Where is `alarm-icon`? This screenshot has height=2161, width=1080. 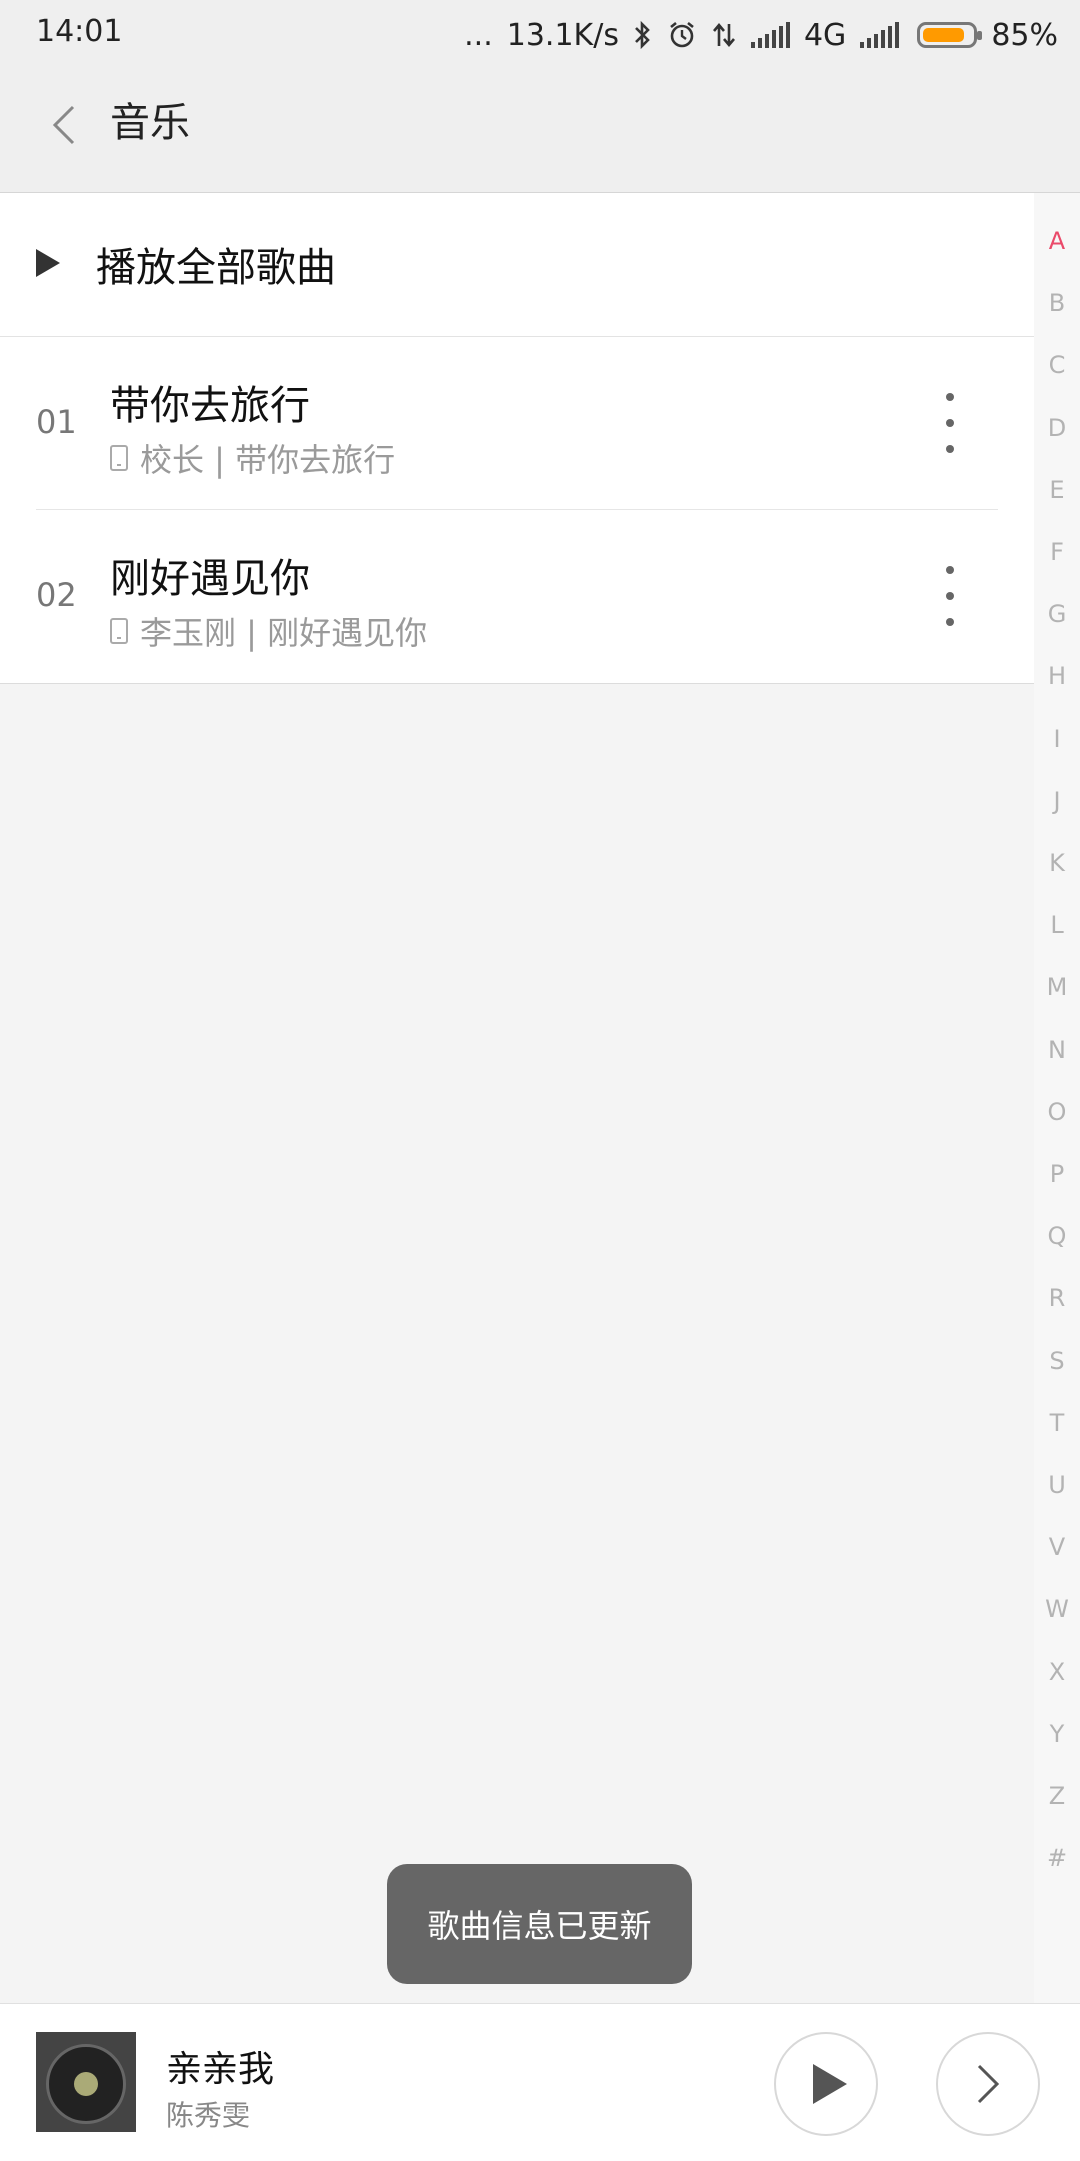 alarm-icon is located at coordinates (682, 35).